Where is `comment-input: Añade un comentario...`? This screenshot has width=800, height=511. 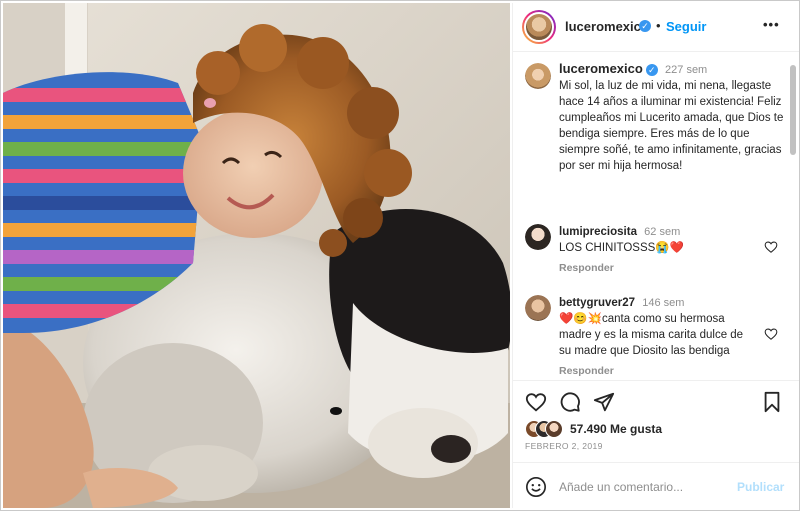
comment-input: Añade un comentario... is located at coordinates (621, 487).